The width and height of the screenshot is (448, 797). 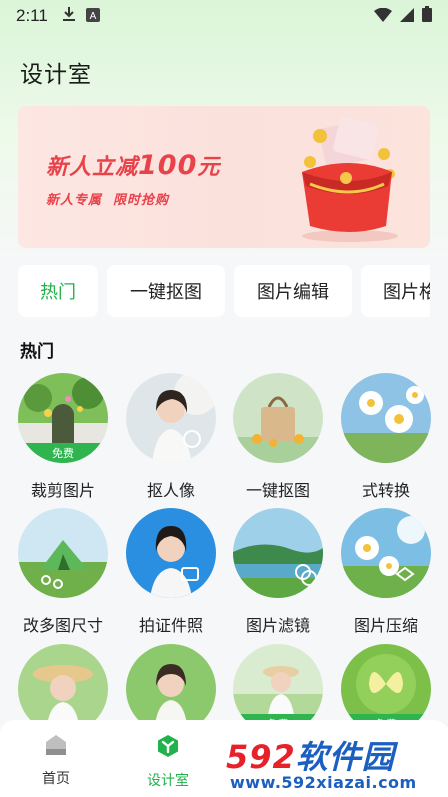 What do you see at coordinates (168, 165) in the screenshot?
I see `banner-amount: 100` at bounding box center [168, 165].